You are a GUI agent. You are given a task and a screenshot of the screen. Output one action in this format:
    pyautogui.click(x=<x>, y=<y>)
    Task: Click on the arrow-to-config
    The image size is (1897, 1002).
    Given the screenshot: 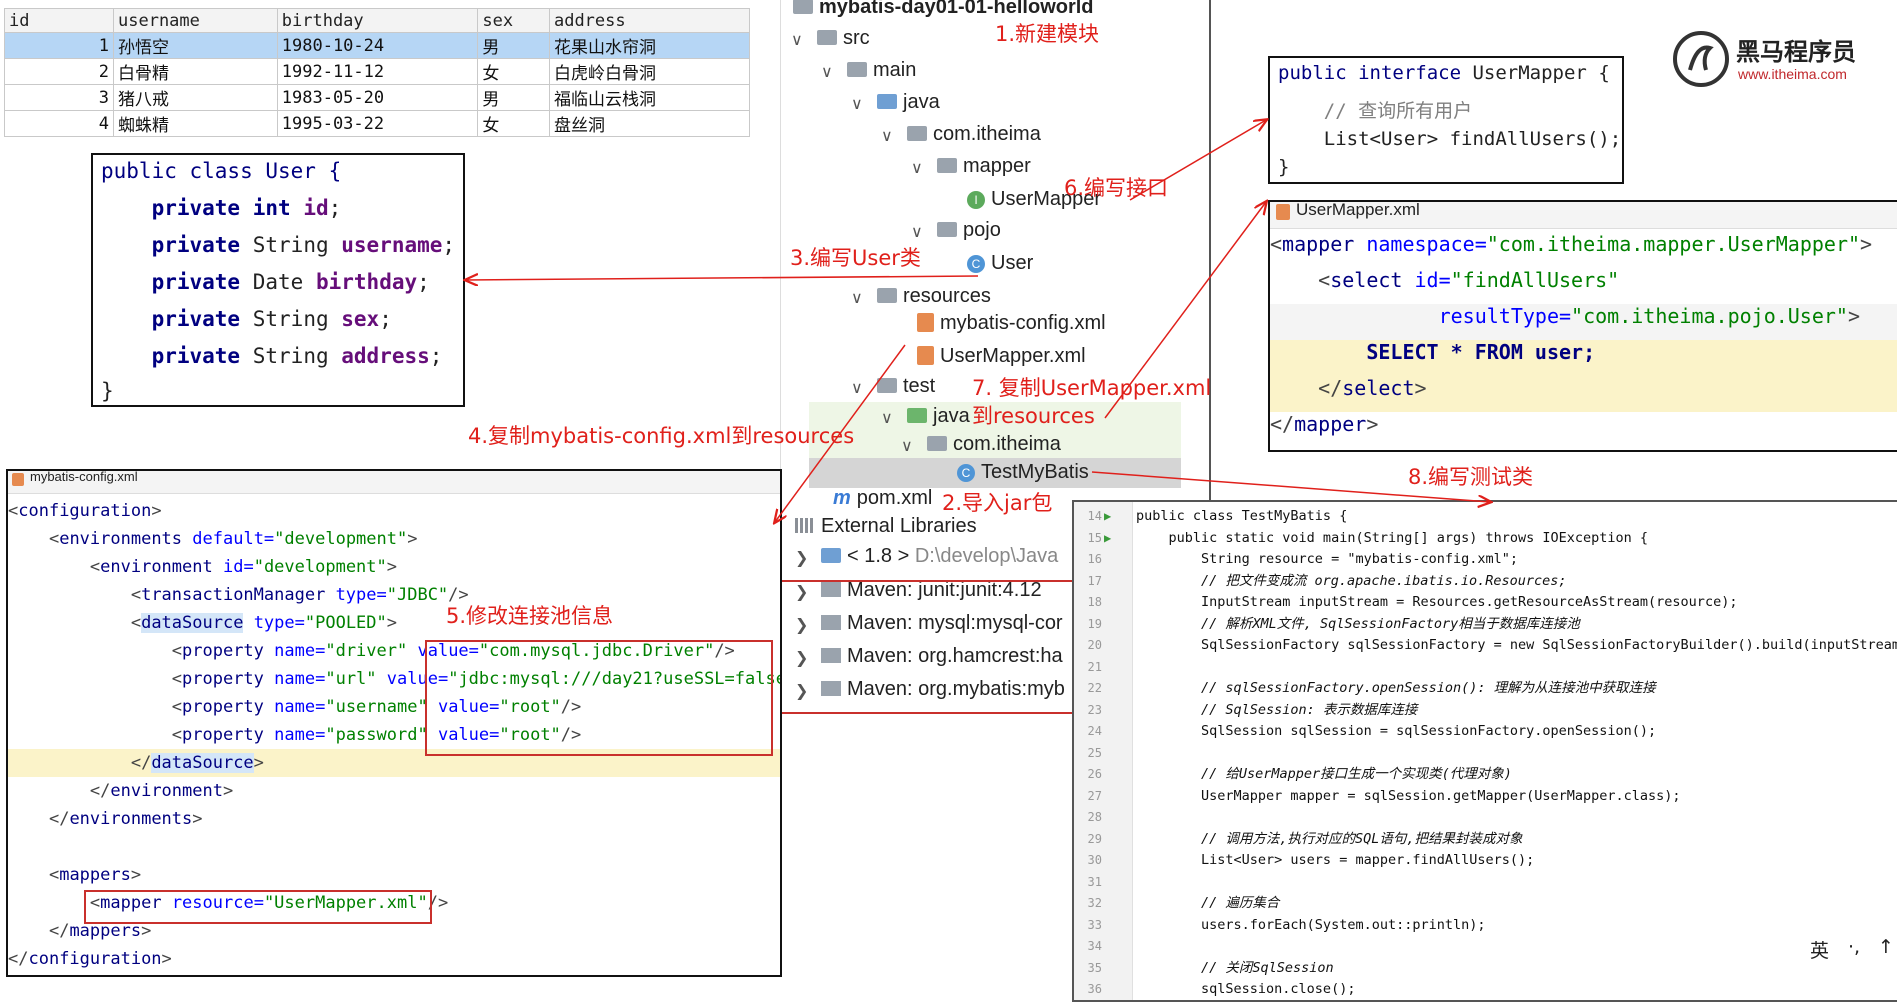 What is the action you would take?
    pyautogui.click(x=840, y=433)
    